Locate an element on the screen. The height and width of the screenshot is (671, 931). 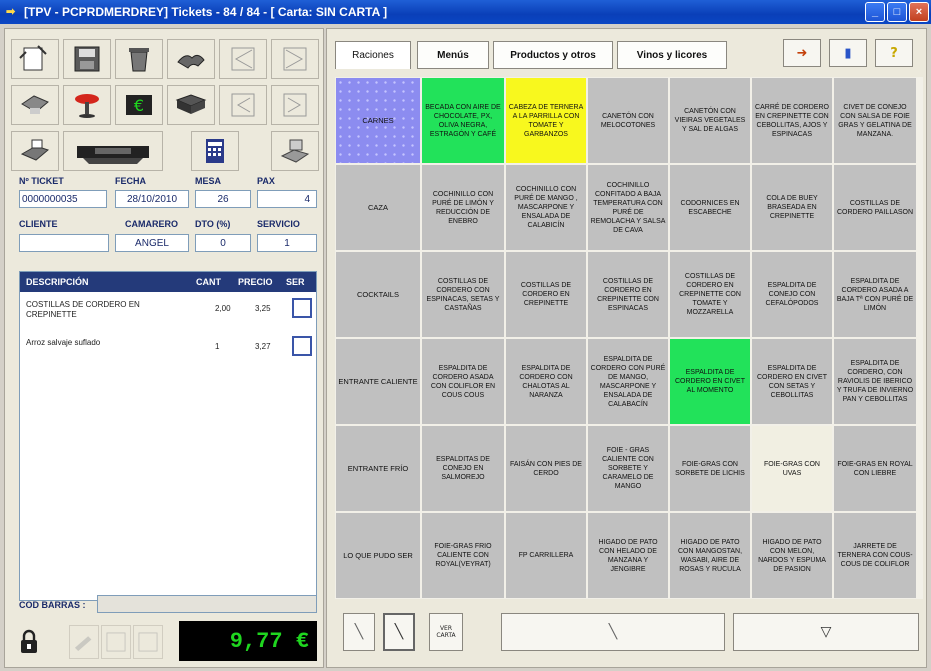
calculator-button is located at coordinates (215, 151).